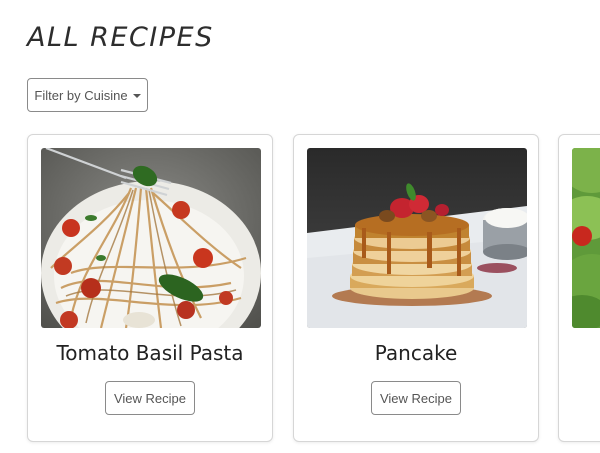  I want to click on recipe-title: Pancake, so click(416, 353).